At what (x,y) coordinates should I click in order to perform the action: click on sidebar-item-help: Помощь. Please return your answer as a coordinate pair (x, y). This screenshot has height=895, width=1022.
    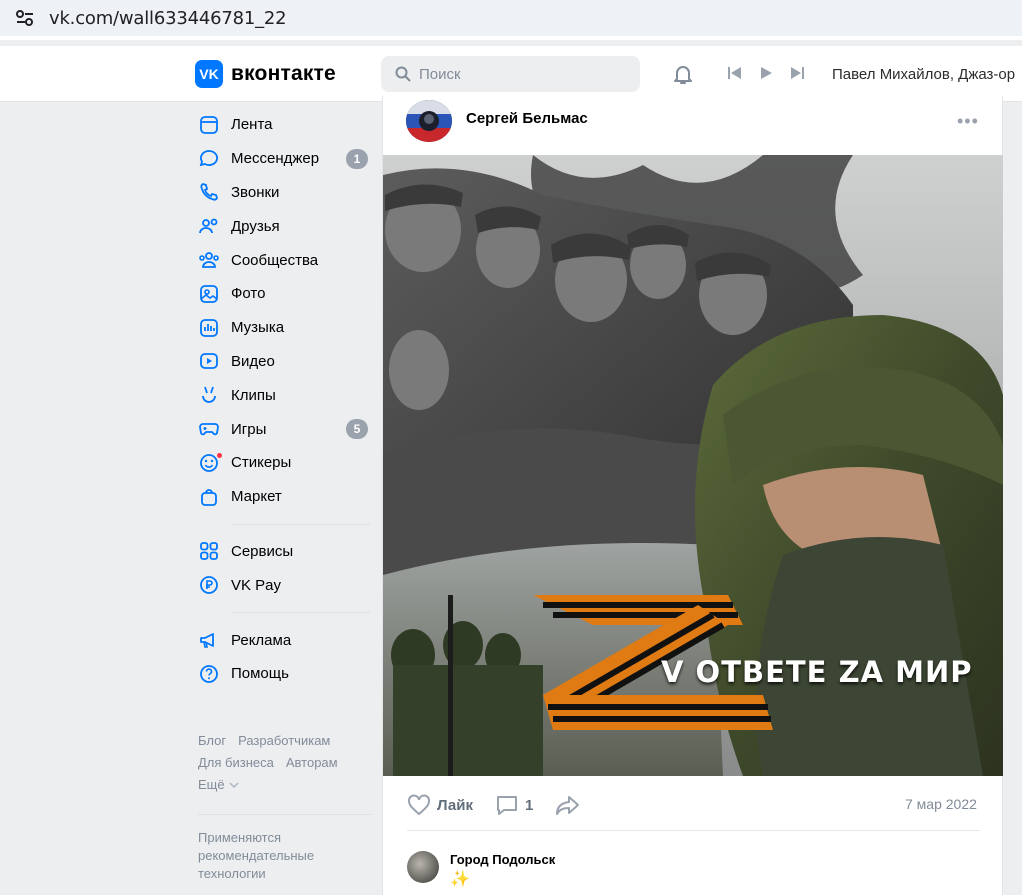
    Looking at the image, I should click on (284, 674).